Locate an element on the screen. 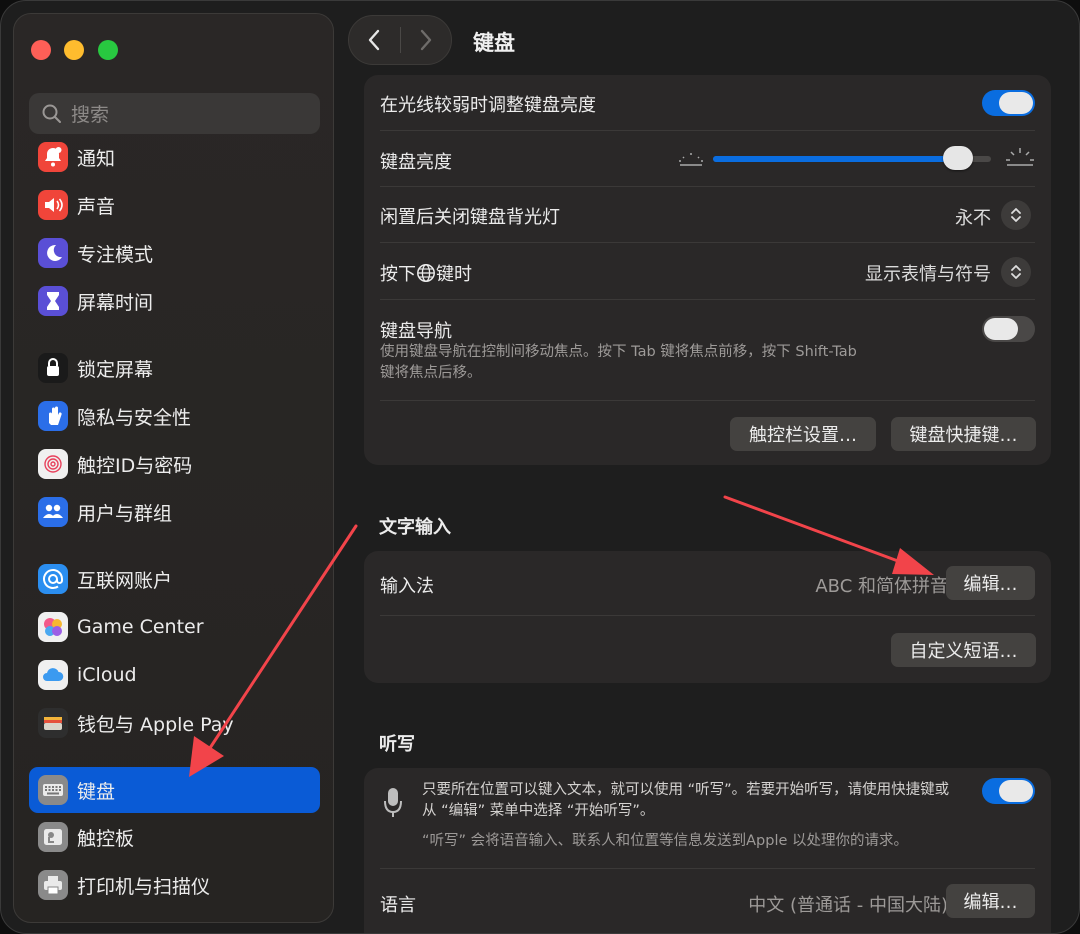 The image size is (1080, 934). backlight-off-value: 永不 is located at coordinates (973, 217).